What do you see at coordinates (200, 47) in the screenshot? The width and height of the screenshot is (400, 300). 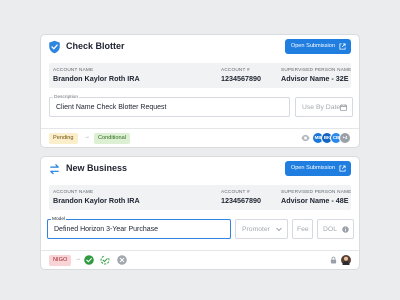 I see `card-header: Check Blotter Open Submission` at bounding box center [200, 47].